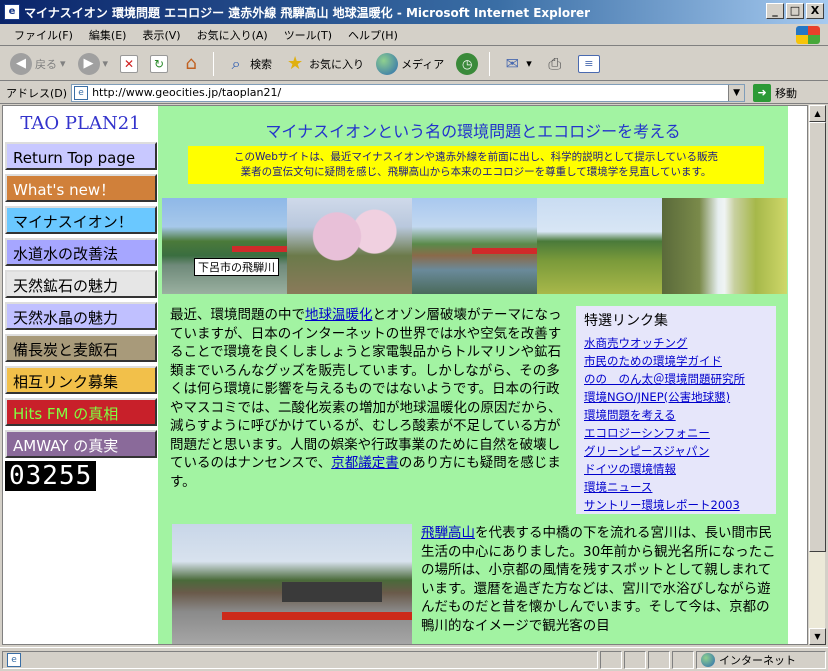  I want to click on featured-link: のの のん太＠環境問題研究所, so click(676, 379).